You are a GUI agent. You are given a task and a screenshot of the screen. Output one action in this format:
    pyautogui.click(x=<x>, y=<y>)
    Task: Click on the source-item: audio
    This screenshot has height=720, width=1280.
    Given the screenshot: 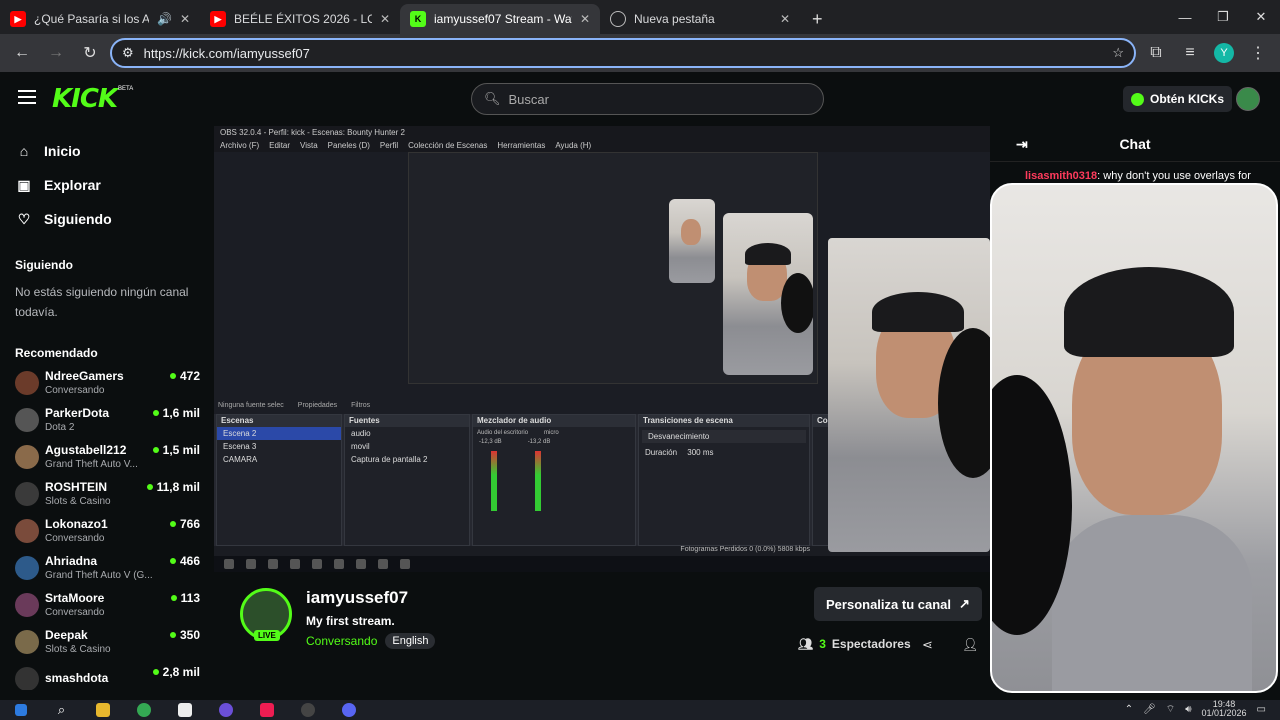 What is the action you would take?
    pyautogui.click(x=407, y=433)
    